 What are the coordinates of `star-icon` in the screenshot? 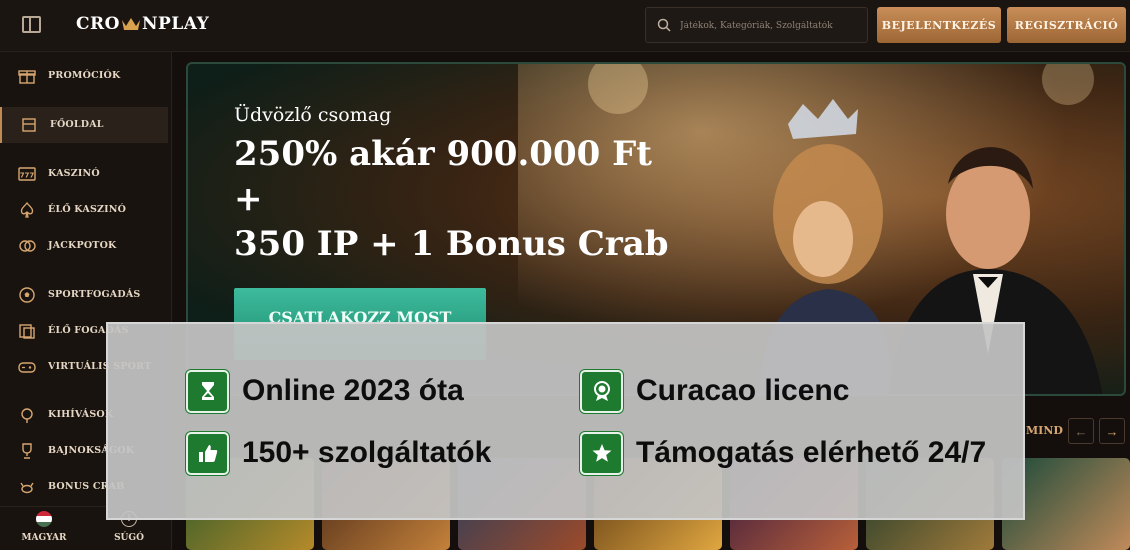 It's located at (601, 453).